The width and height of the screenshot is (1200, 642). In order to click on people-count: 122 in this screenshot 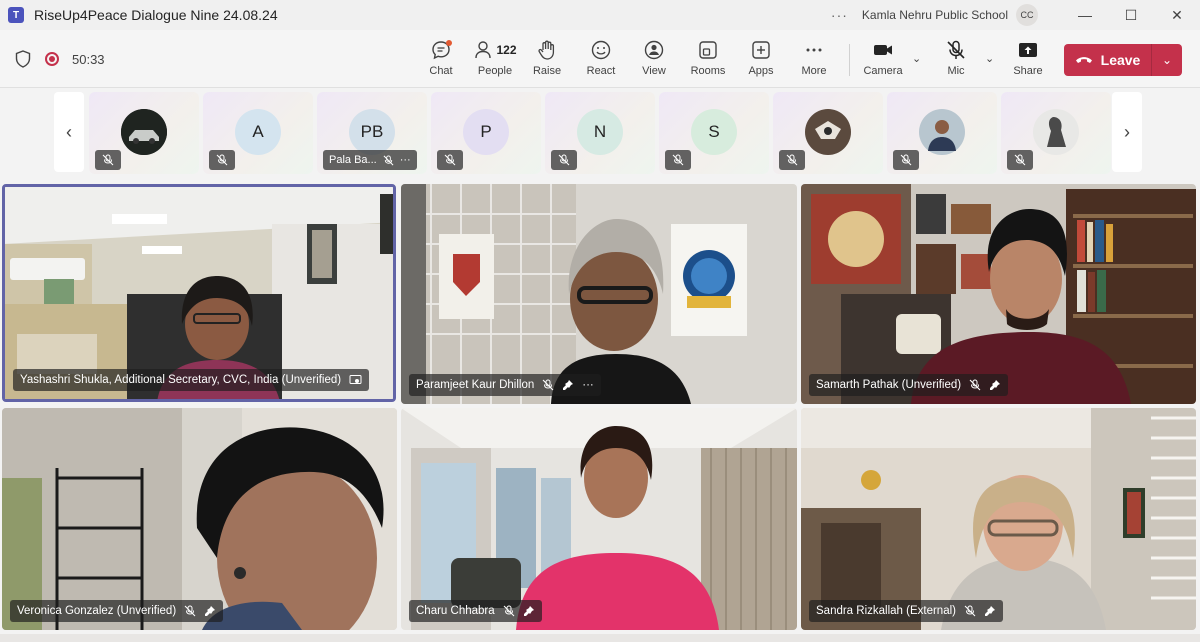, I will do `click(506, 50)`.